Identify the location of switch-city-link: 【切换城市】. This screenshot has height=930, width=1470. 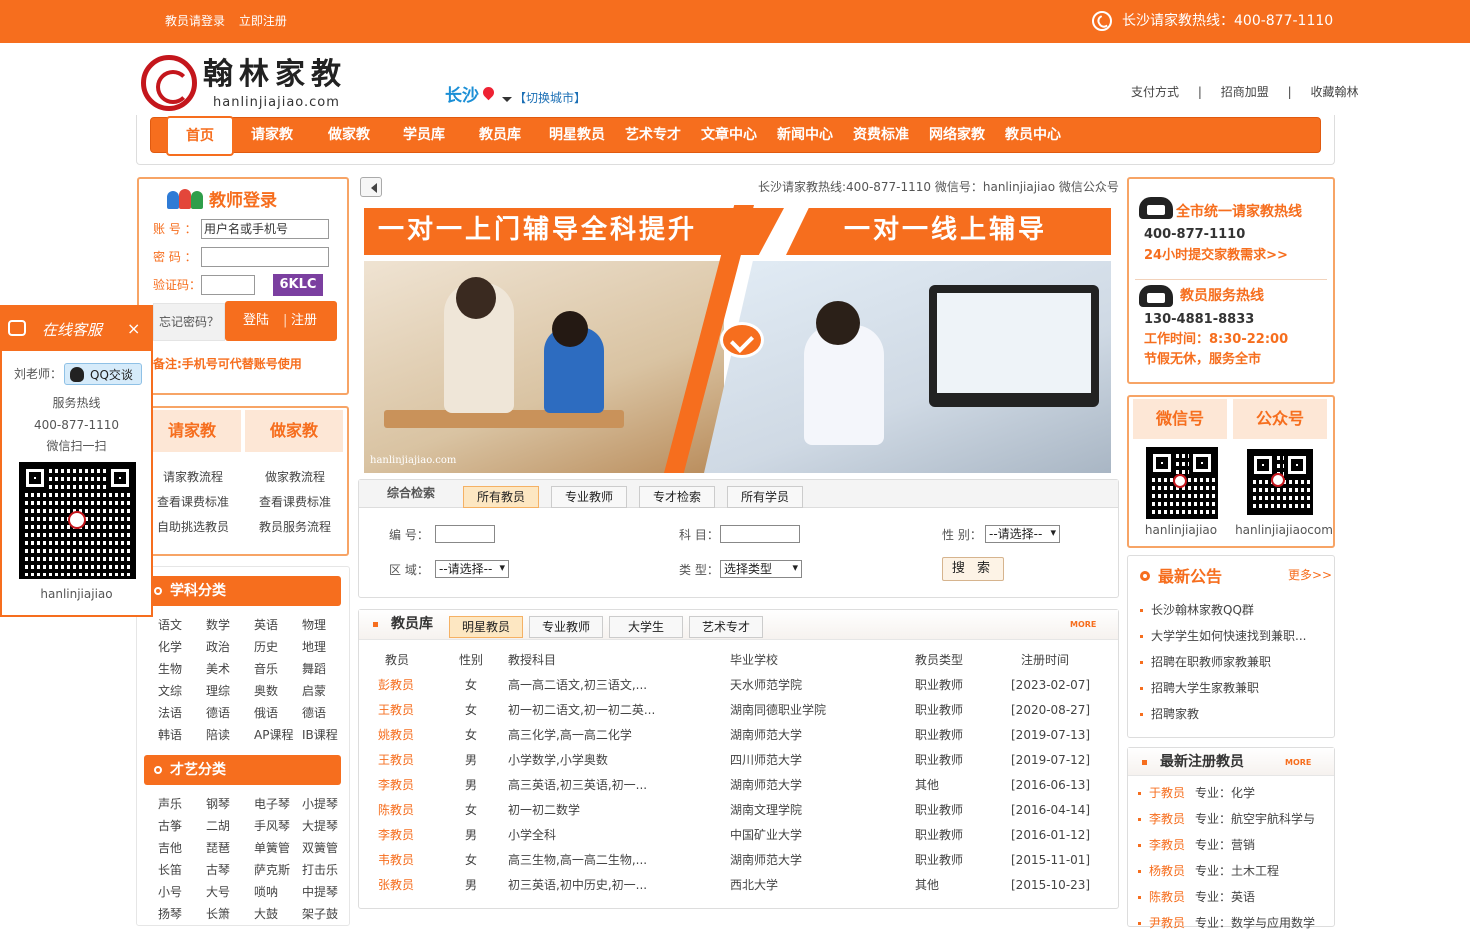
(550, 98).